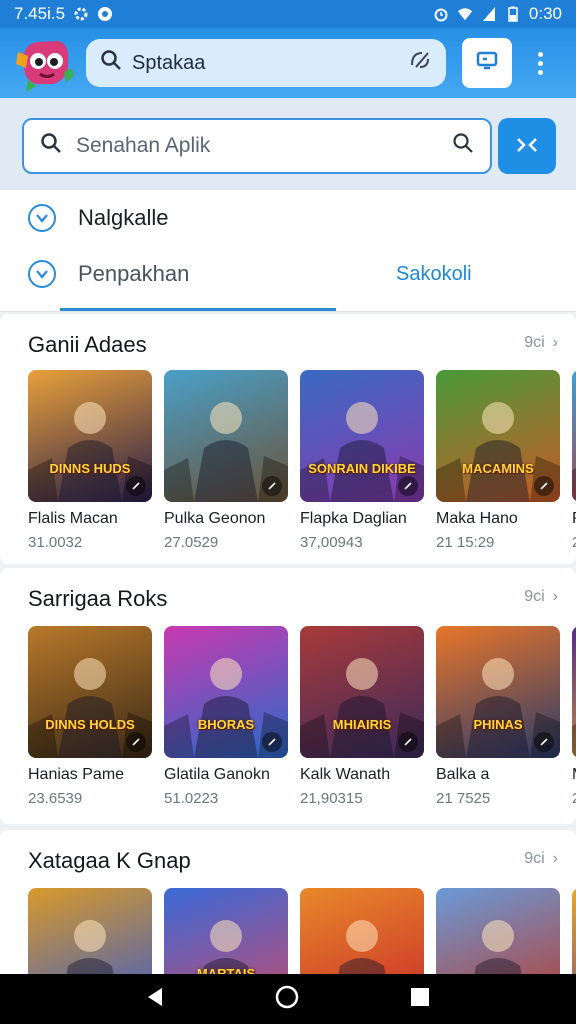  Describe the element at coordinates (574, 798) in the screenshot. I see `app-stat: 22` at that location.